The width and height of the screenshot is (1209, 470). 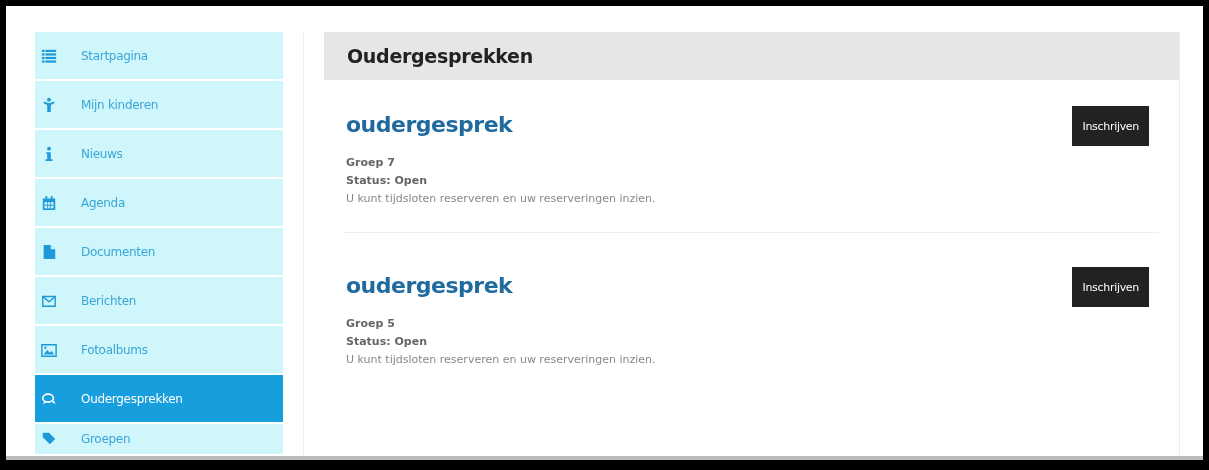 What do you see at coordinates (159, 153) in the screenshot?
I see `sidebar-item: Nieuws` at bounding box center [159, 153].